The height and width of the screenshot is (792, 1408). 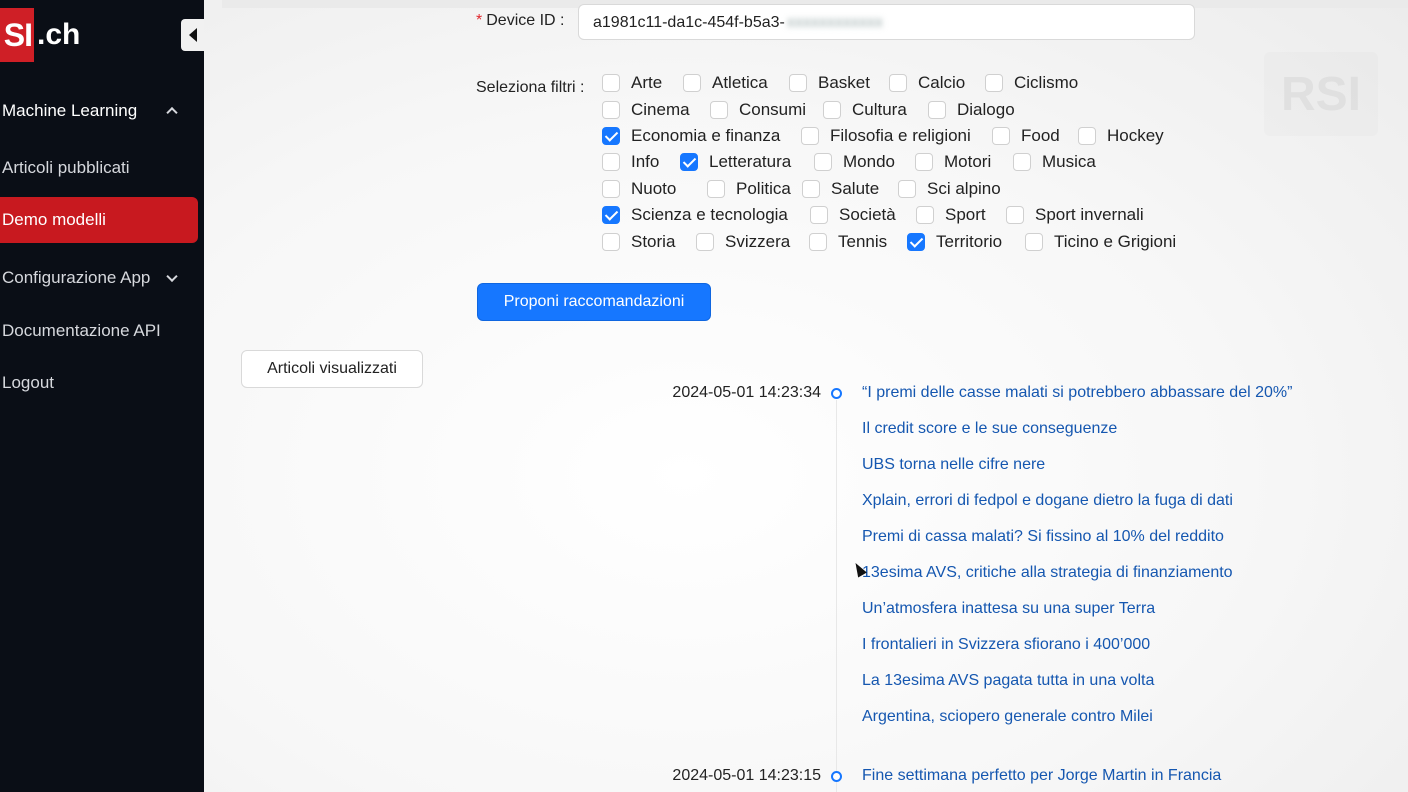 What do you see at coordinates (964, 188) in the screenshot?
I see `filter-label: Sci alpino` at bounding box center [964, 188].